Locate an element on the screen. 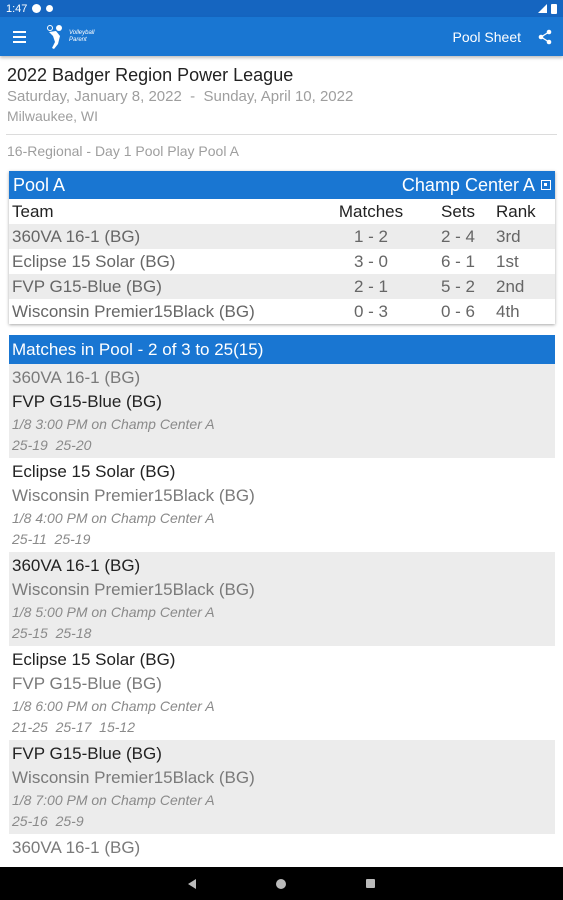 This screenshot has height=900, width=563. match-time-court: 1/8 3:00 PM on Champ Center A is located at coordinates (113, 424).